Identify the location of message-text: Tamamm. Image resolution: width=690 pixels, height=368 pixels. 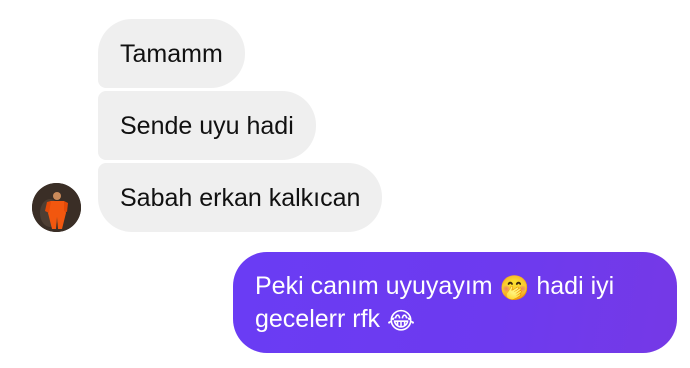
(171, 53).